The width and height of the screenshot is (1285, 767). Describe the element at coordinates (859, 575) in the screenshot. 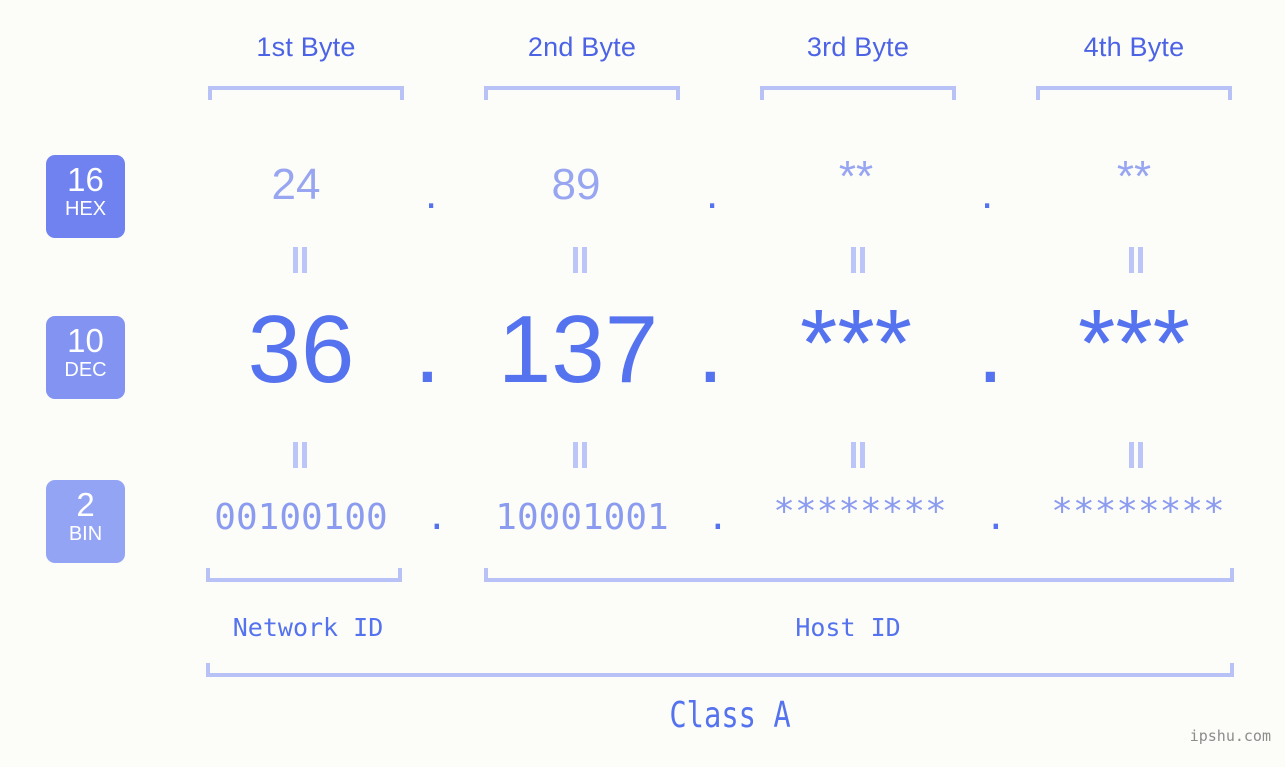

I see `host-id-bracket` at that location.